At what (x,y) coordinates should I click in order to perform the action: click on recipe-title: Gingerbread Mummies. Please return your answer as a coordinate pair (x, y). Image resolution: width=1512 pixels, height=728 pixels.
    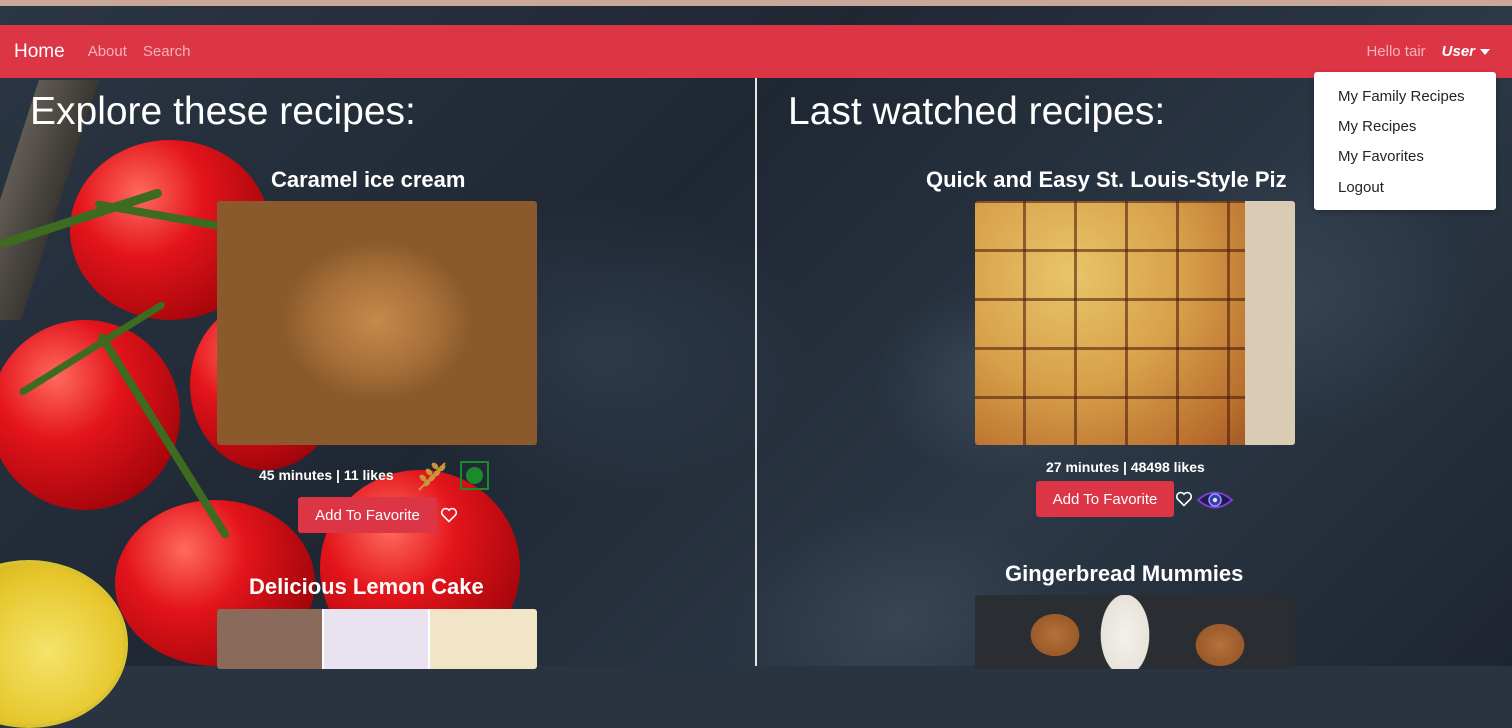
    Looking at the image, I should click on (1124, 574).